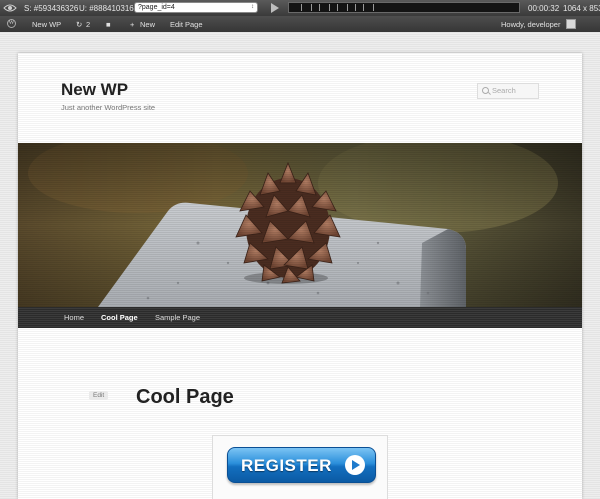  What do you see at coordinates (252, 7) in the screenshot?
I see `select-arrows-icon: ↕` at bounding box center [252, 7].